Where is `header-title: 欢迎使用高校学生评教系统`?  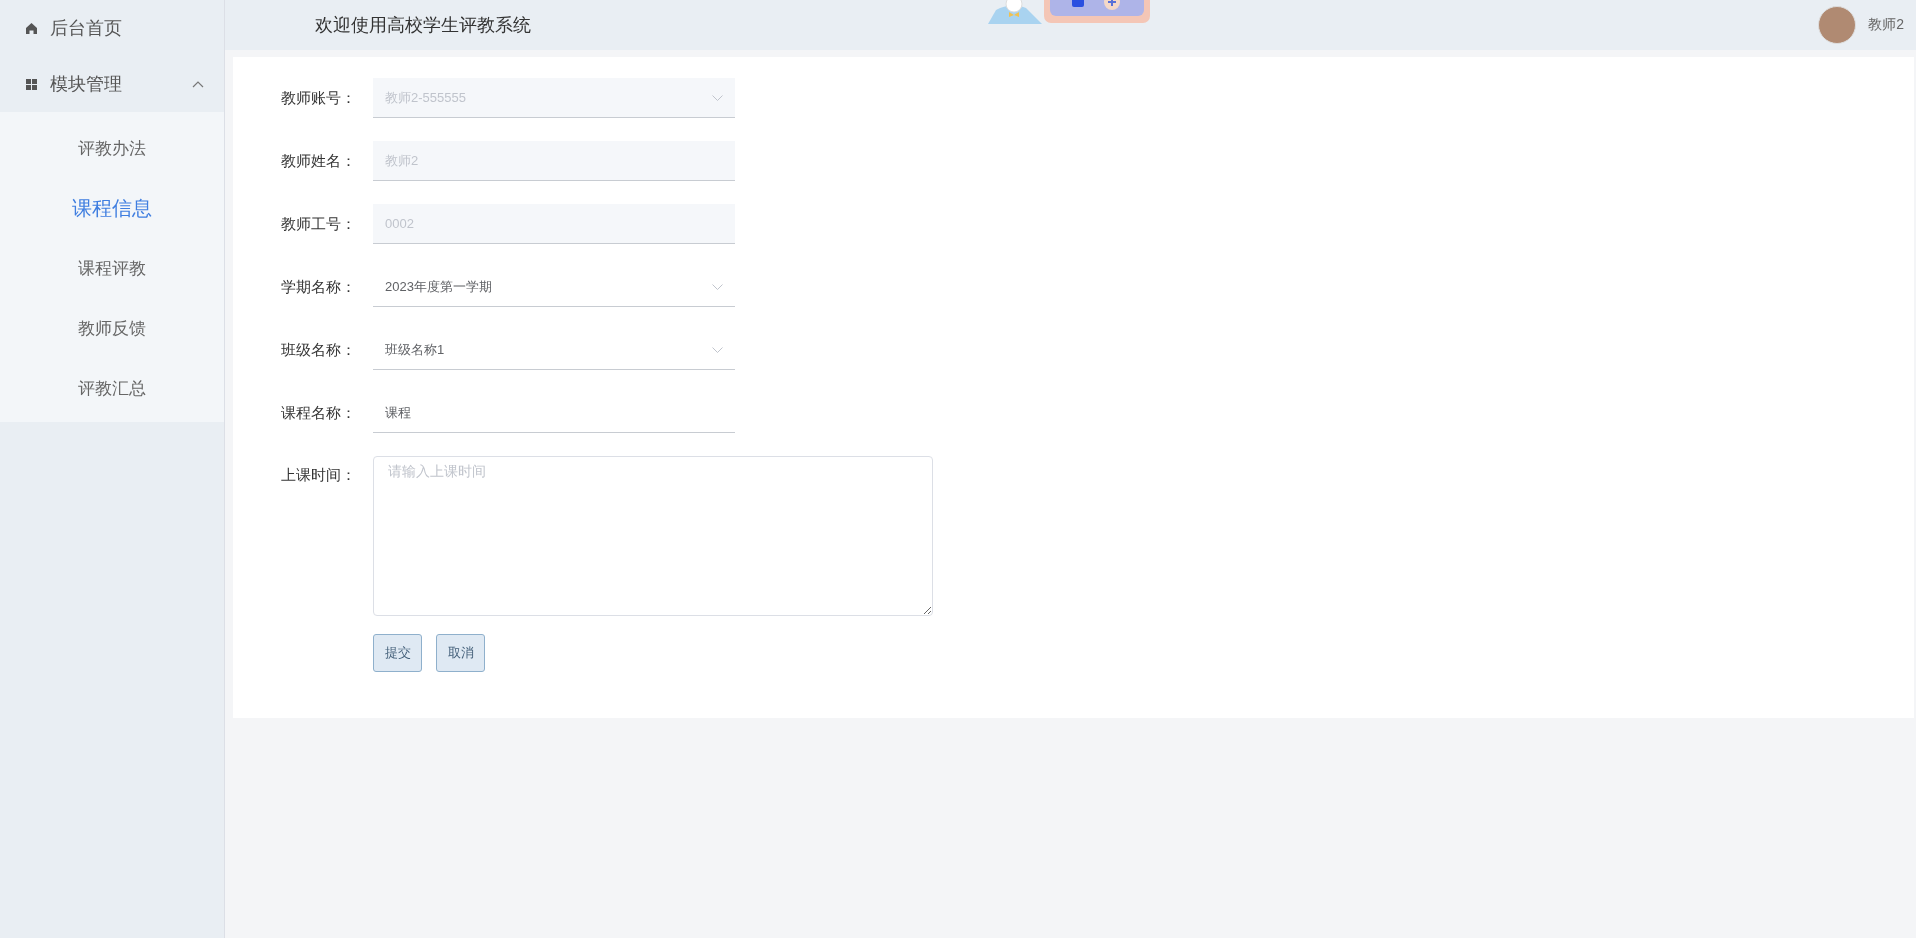
header-title: 欢迎使用高校学生评教系统 is located at coordinates (423, 25).